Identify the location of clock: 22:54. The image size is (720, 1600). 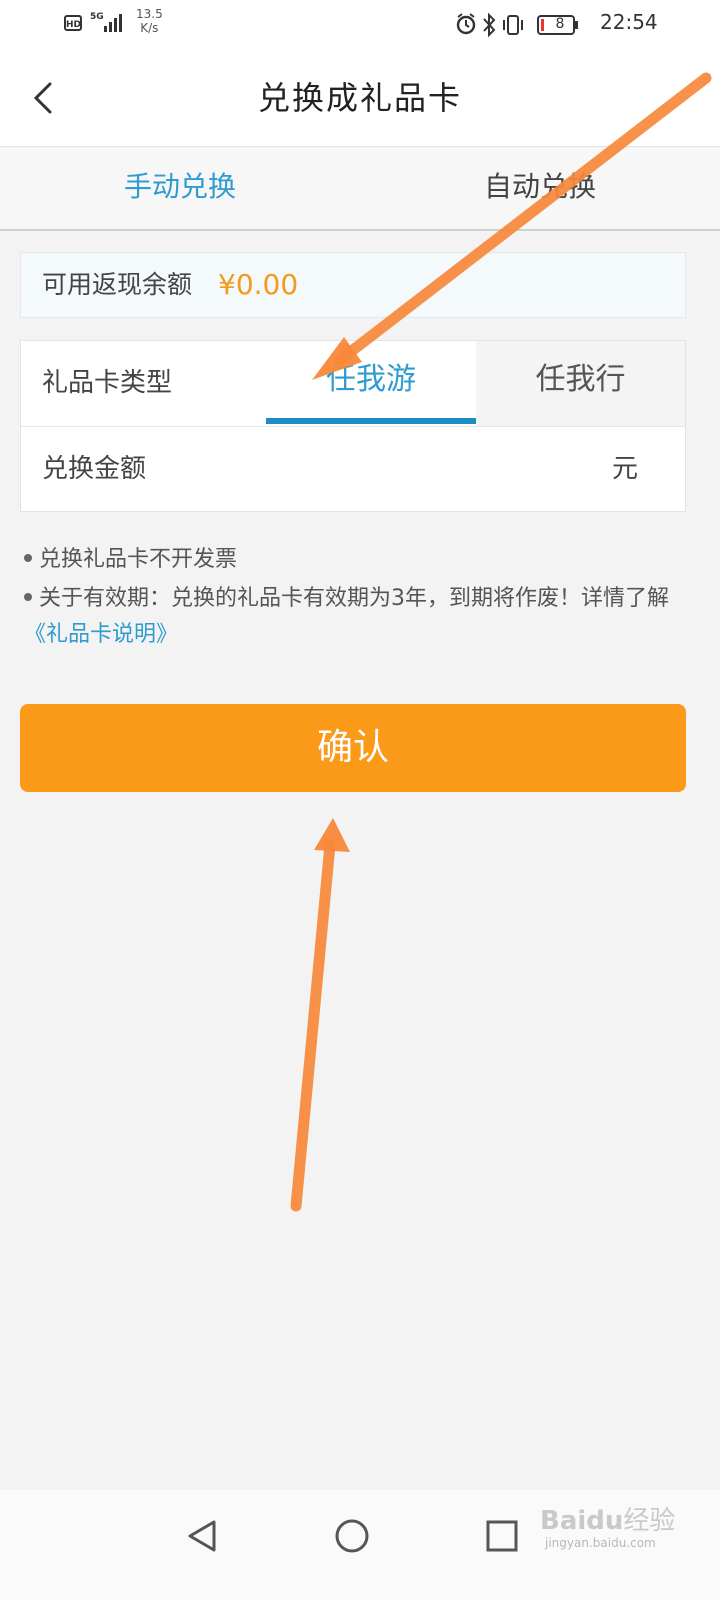
(629, 22).